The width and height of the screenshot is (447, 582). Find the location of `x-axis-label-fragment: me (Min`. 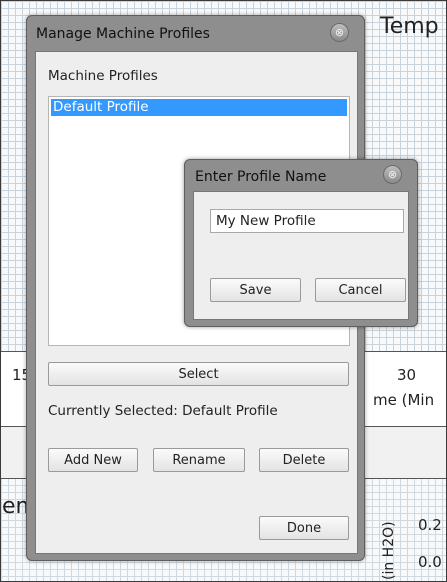

x-axis-label-fragment: me (Min is located at coordinates (404, 400).